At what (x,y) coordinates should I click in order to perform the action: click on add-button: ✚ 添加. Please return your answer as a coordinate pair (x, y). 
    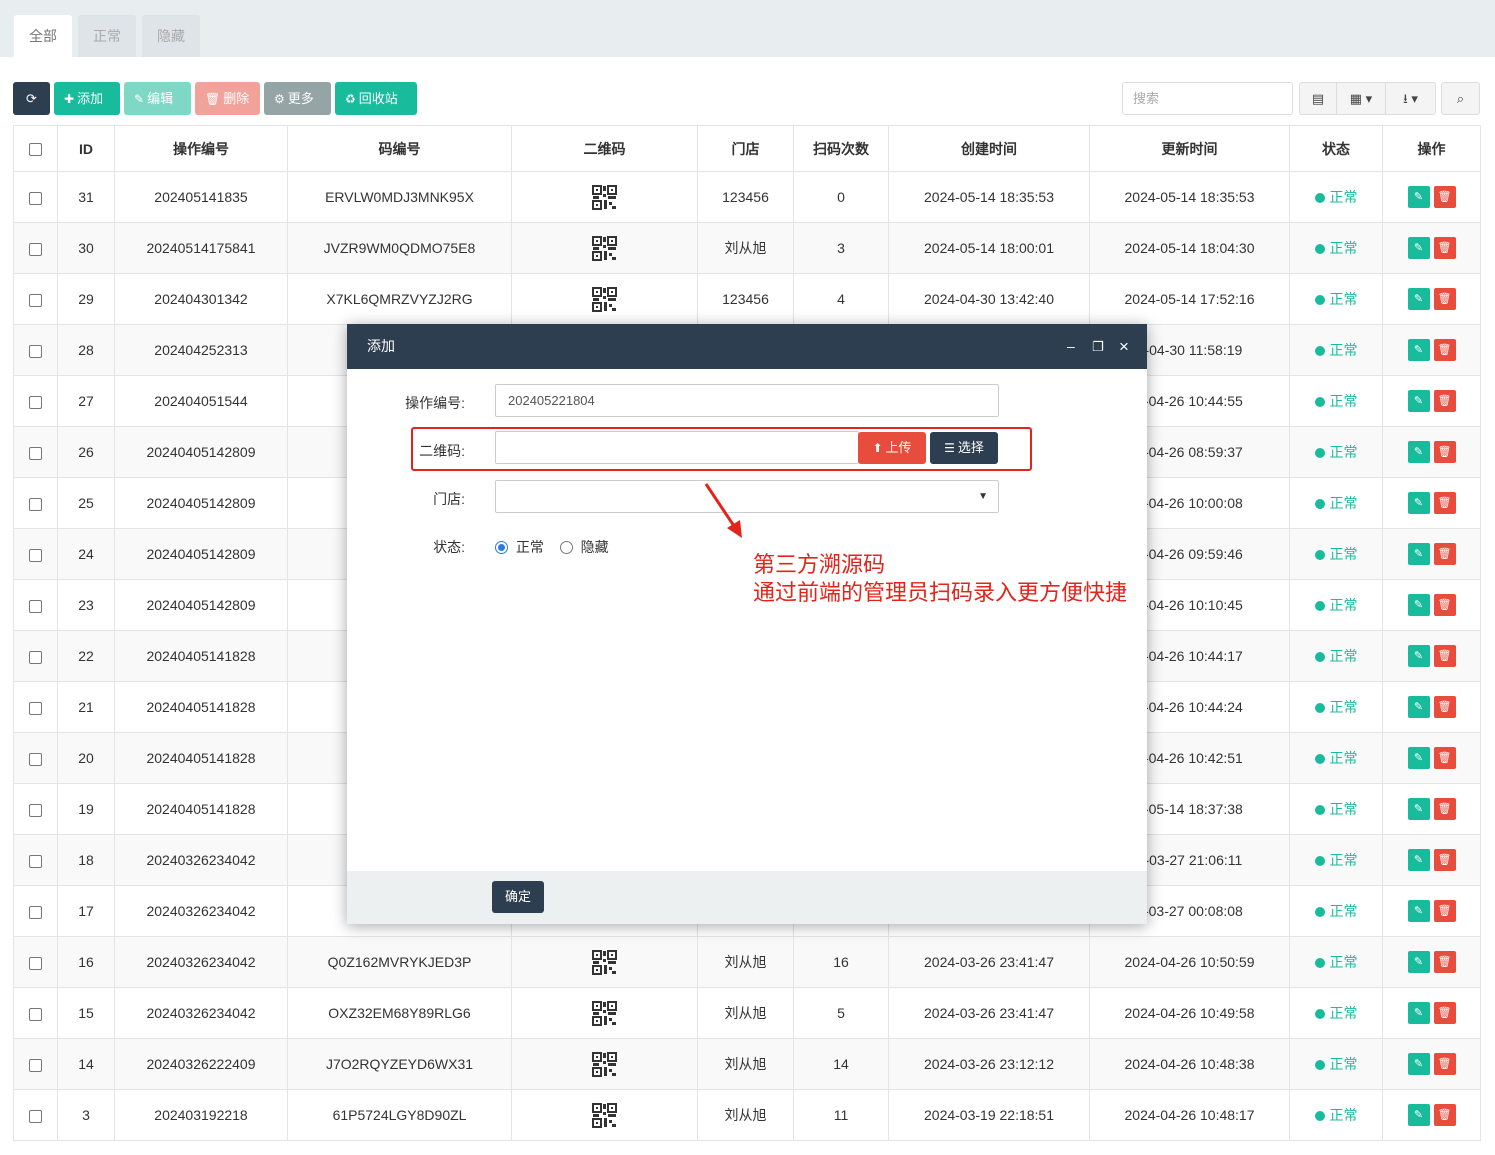
    Looking at the image, I should click on (87, 98).